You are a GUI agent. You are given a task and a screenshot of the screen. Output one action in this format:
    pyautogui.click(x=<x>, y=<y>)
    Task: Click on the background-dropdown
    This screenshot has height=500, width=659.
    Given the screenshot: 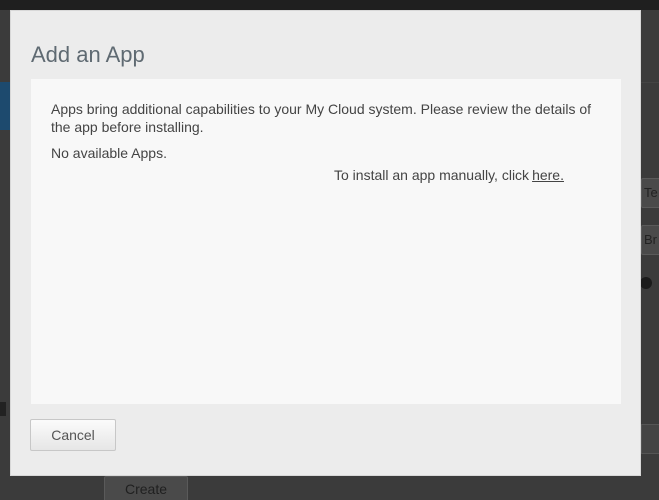 What is the action you would take?
    pyautogui.click(x=650, y=439)
    